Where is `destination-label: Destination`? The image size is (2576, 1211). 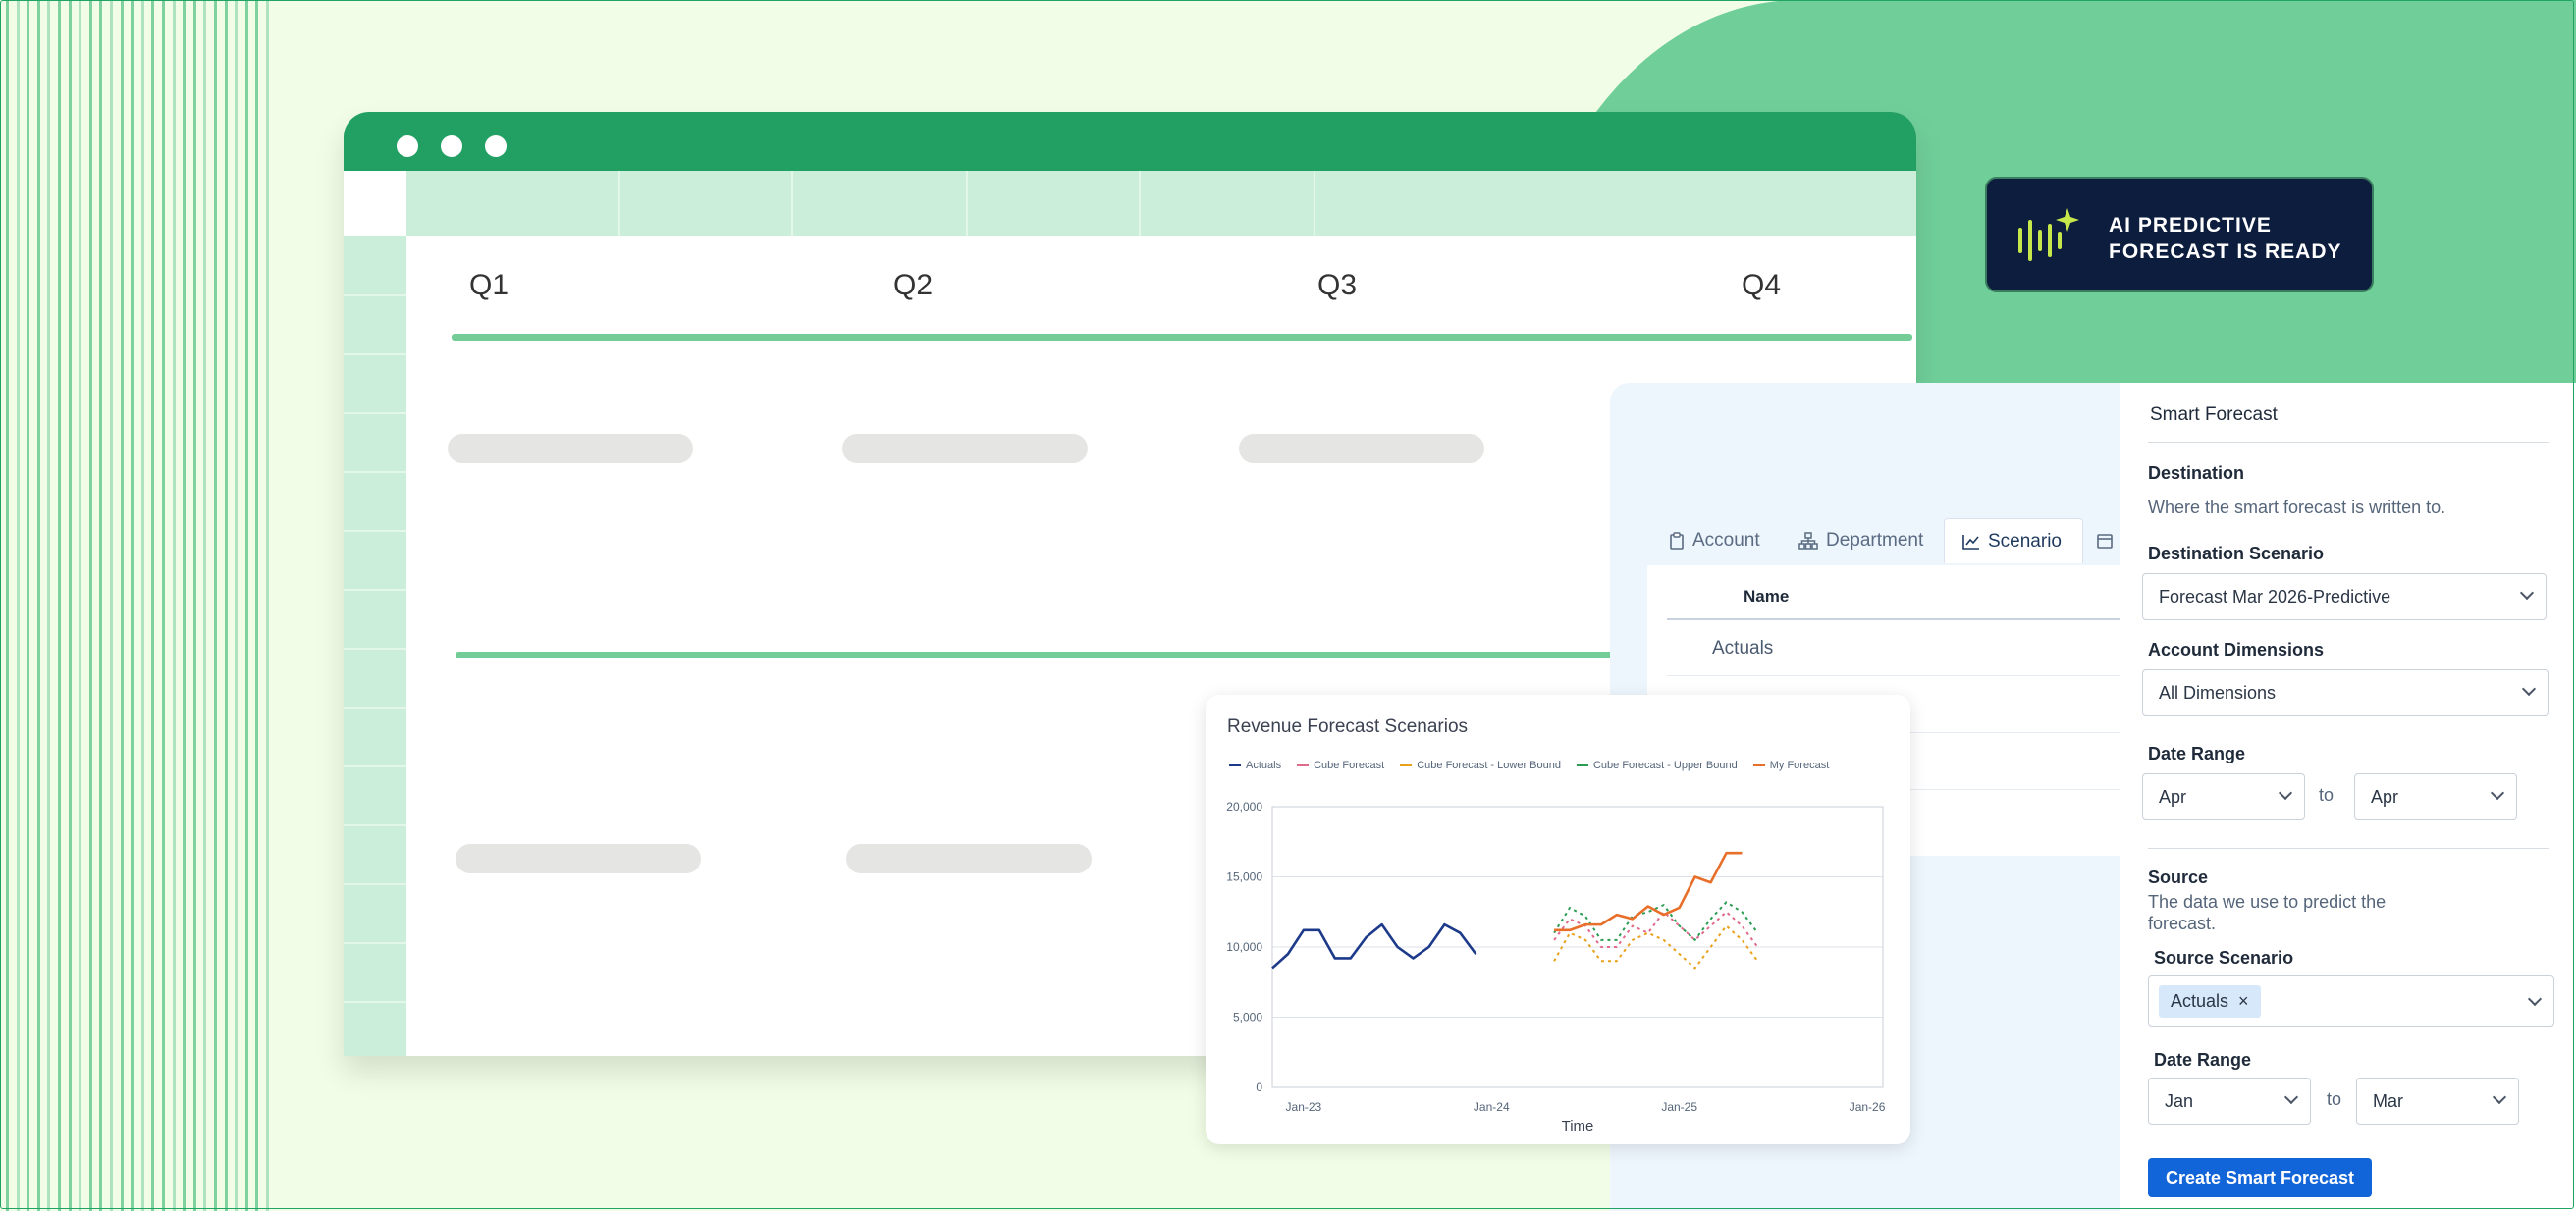 destination-label: Destination is located at coordinates (2196, 473).